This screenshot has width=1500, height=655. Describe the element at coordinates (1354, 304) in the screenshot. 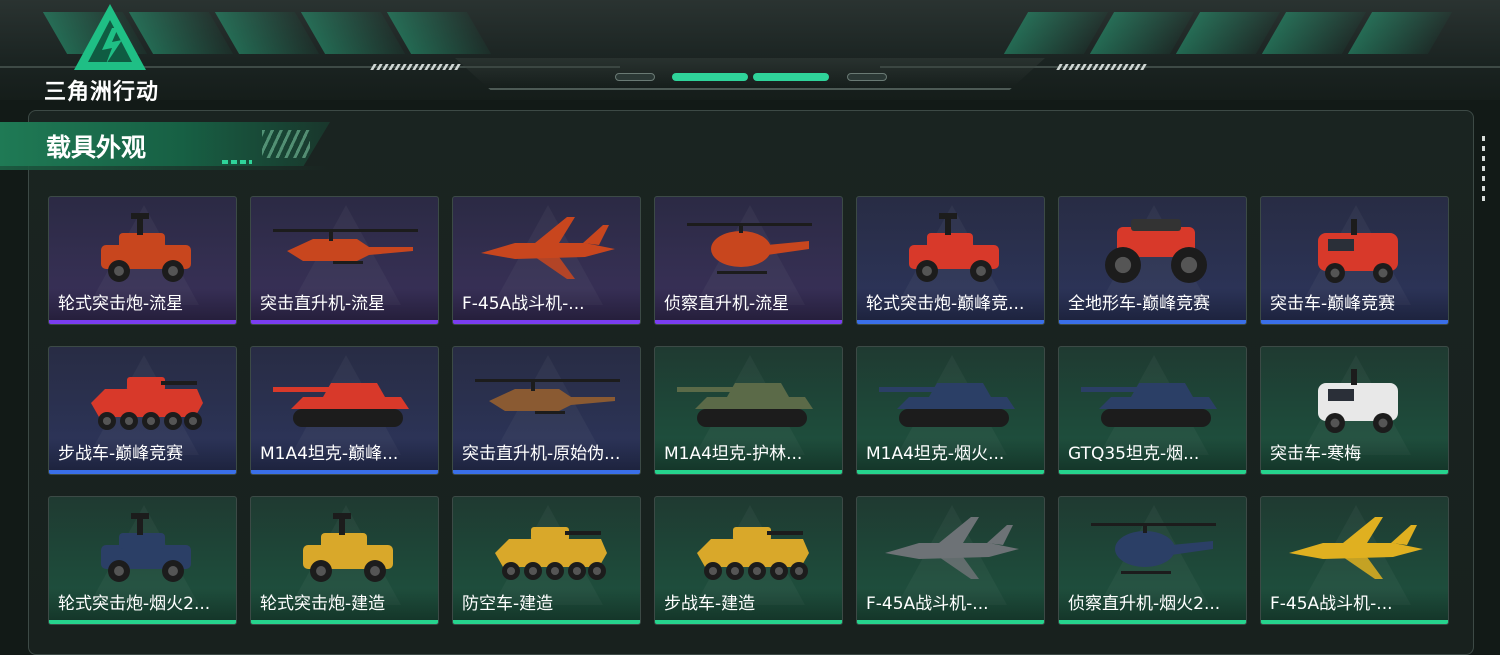

I see `skin-card-label: 突击车-巅峰竞赛` at that location.